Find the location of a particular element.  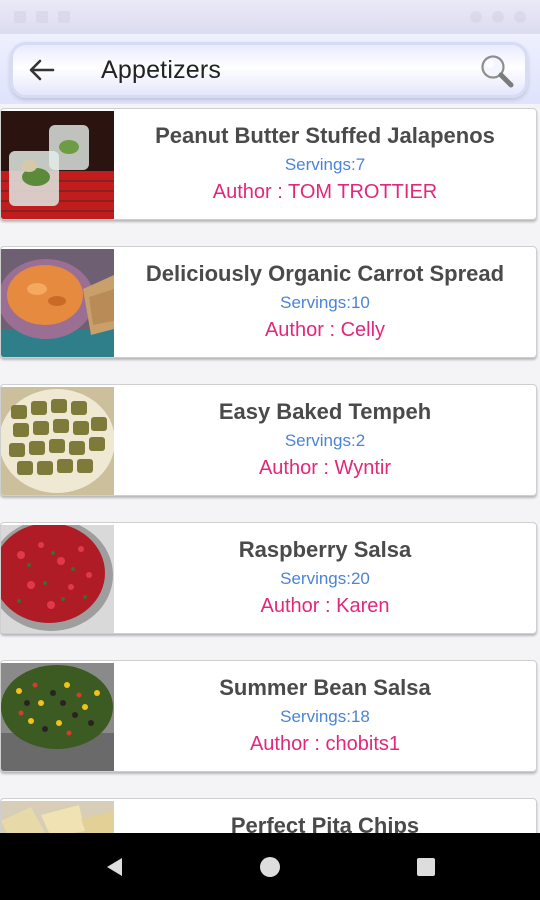

arrow-left-icon is located at coordinates (42, 70).